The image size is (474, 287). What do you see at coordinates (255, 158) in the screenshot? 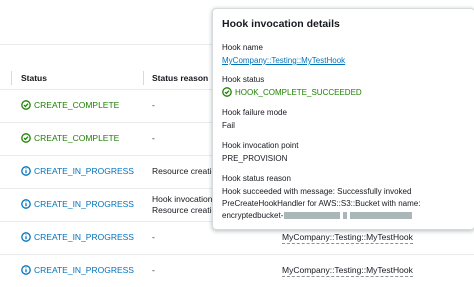
I see `invocation-point-value: PRE_PROVISION` at bounding box center [255, 158].